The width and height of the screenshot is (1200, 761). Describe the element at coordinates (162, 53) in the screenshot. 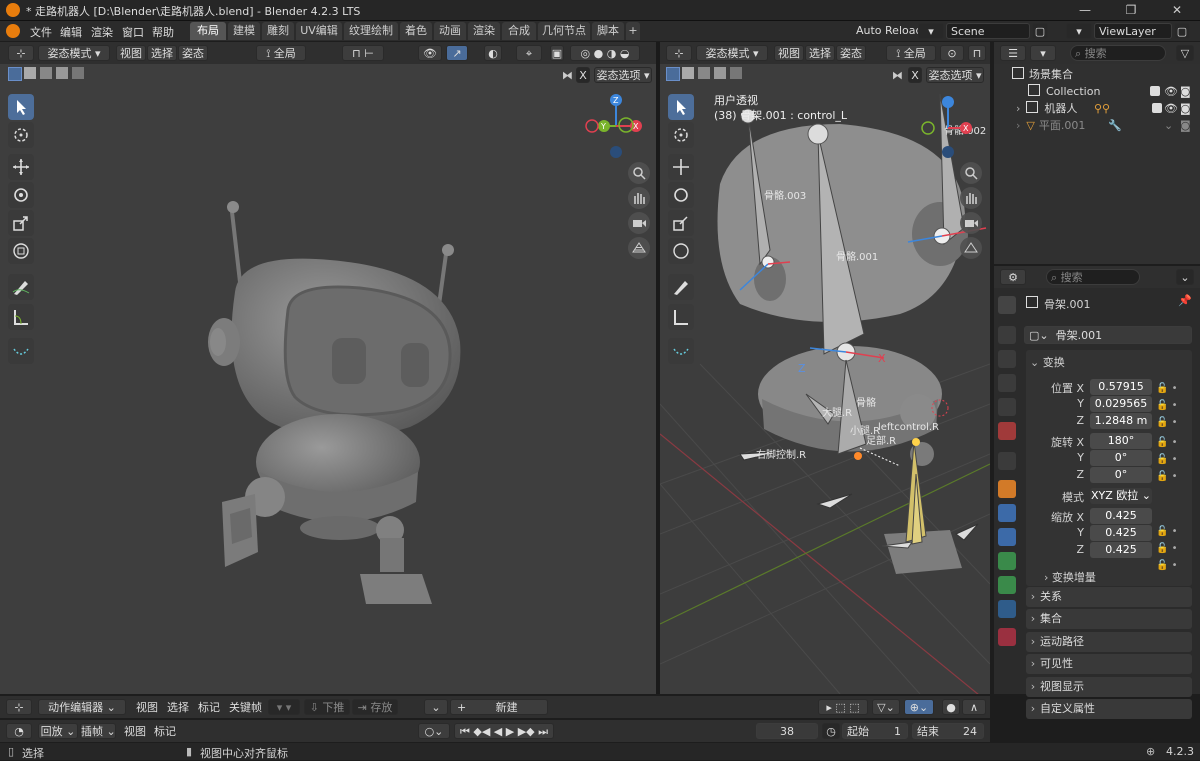

I see `left-menu-select: 选择` at that location.